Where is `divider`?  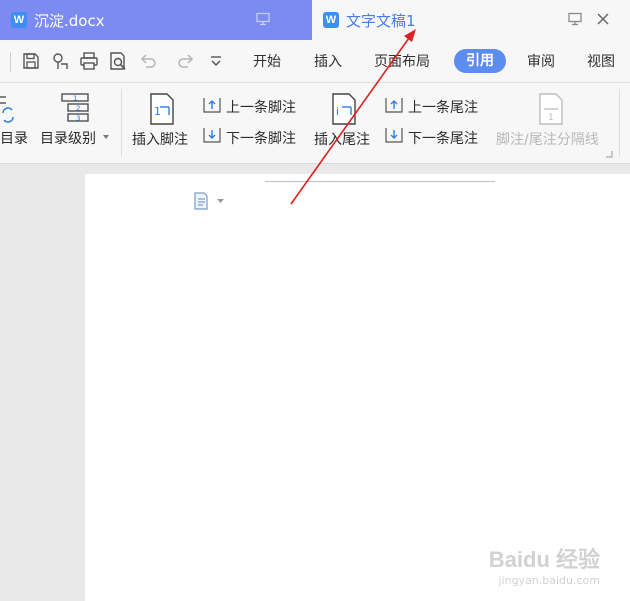 divider is located at coordinates (10, 62).